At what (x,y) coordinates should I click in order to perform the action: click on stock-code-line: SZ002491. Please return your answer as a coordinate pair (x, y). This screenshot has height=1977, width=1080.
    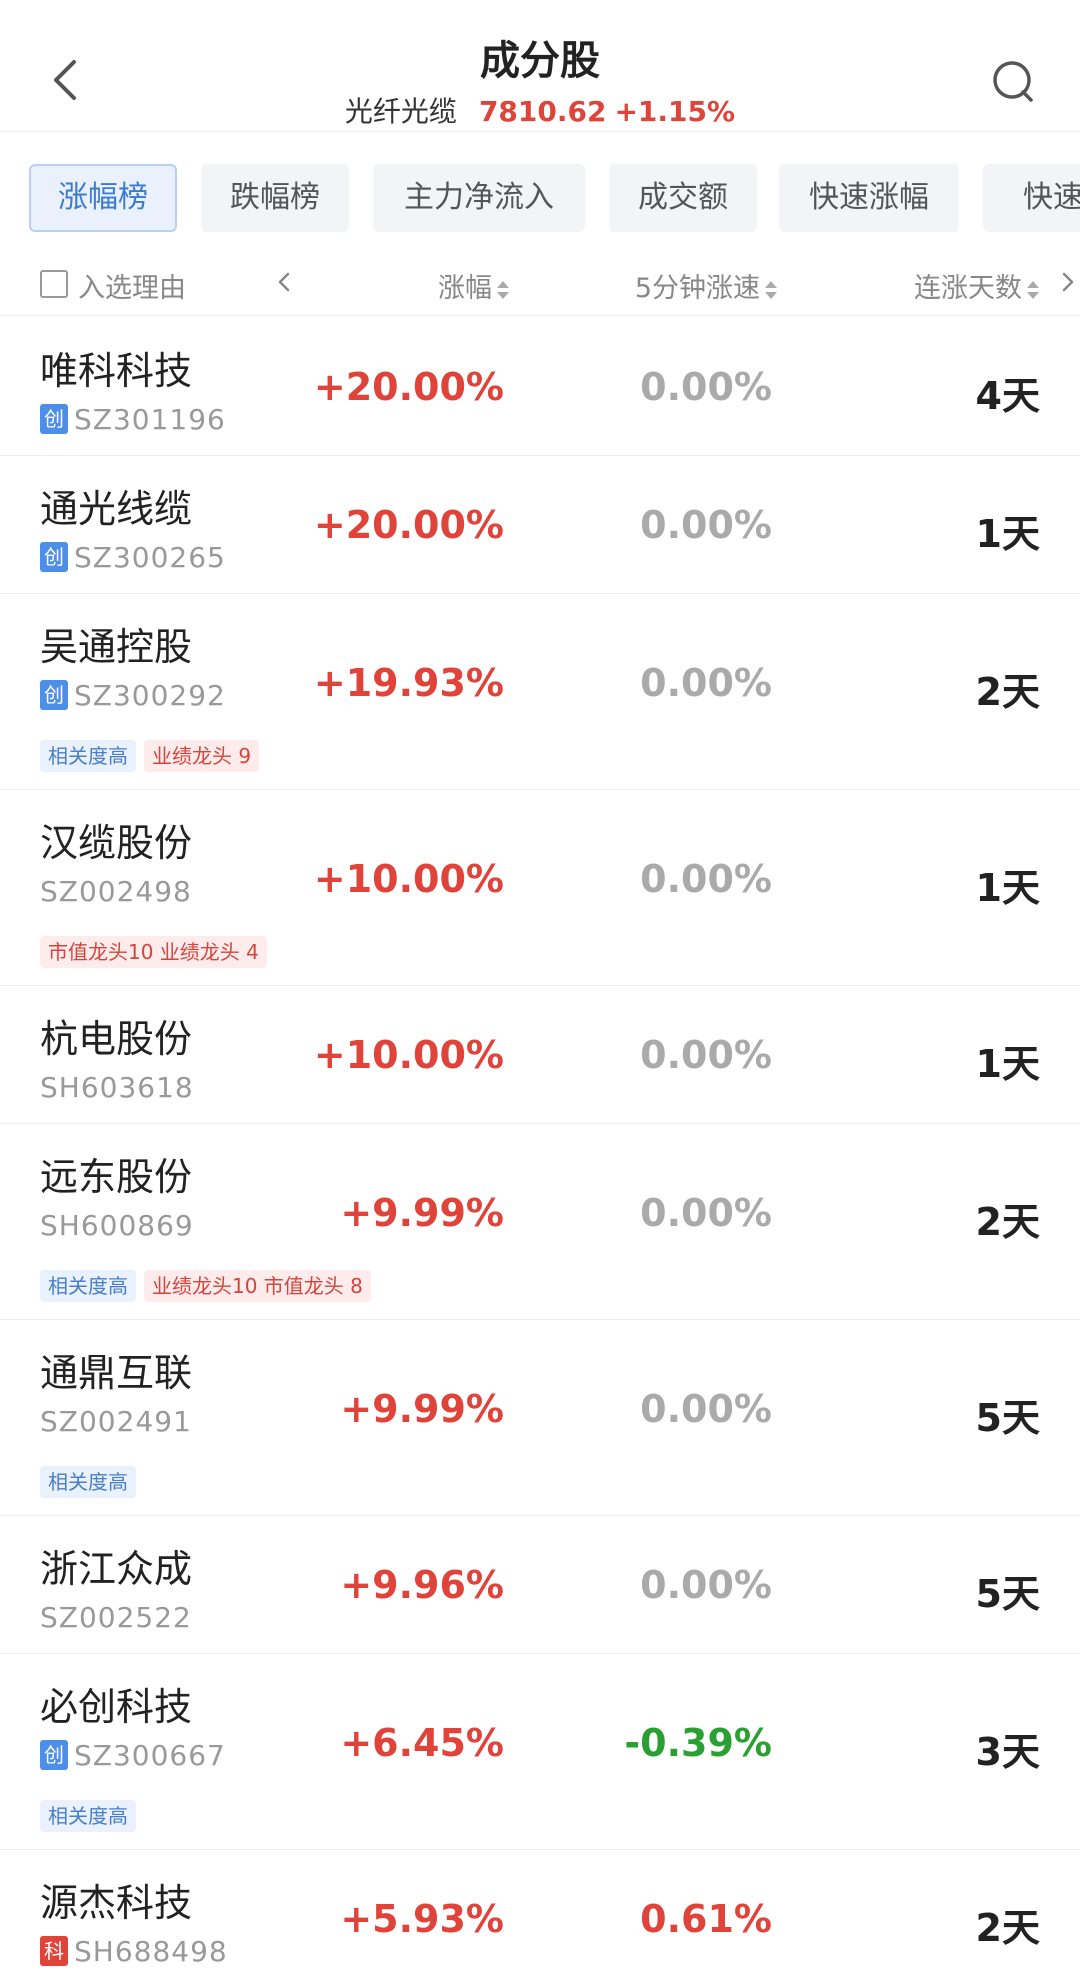
    Looking at the image, I should click on (116, 1421).